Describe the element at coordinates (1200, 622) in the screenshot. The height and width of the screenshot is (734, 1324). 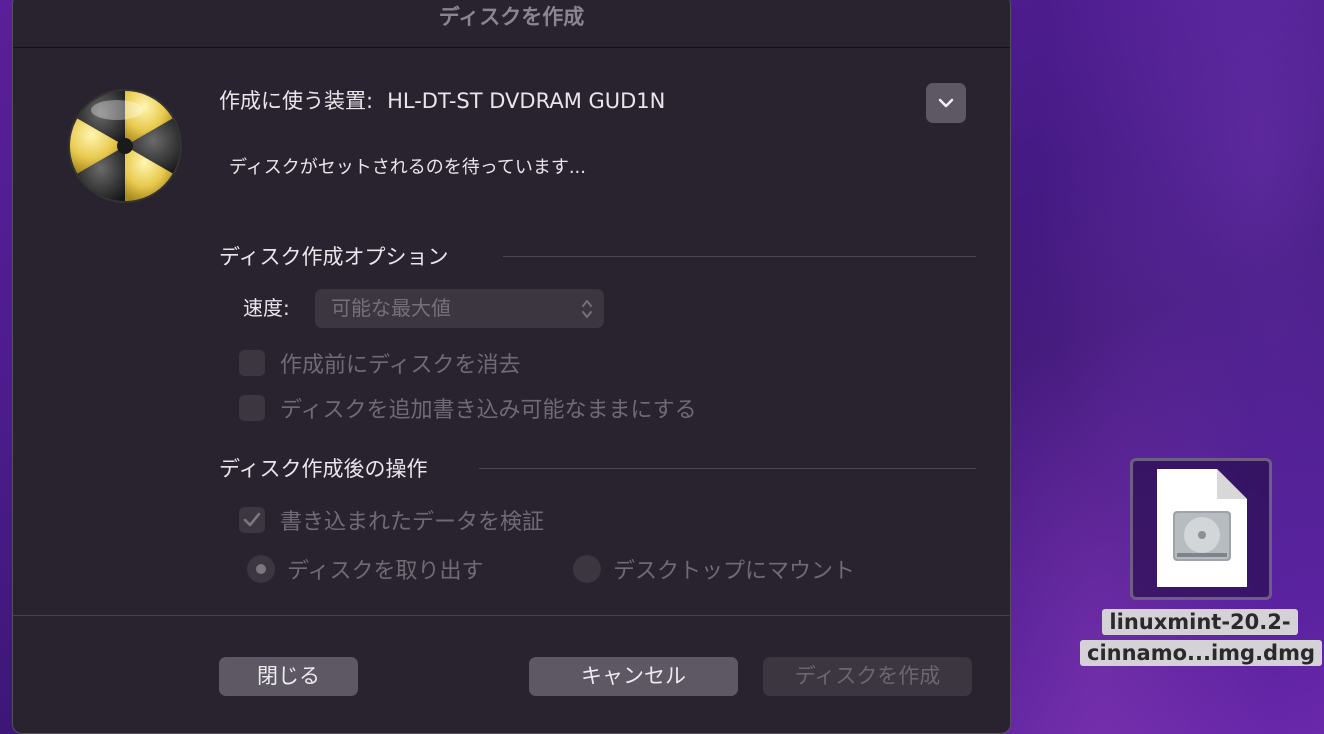
I see `file-label-line1: linuxmint-20.2-` at that location.